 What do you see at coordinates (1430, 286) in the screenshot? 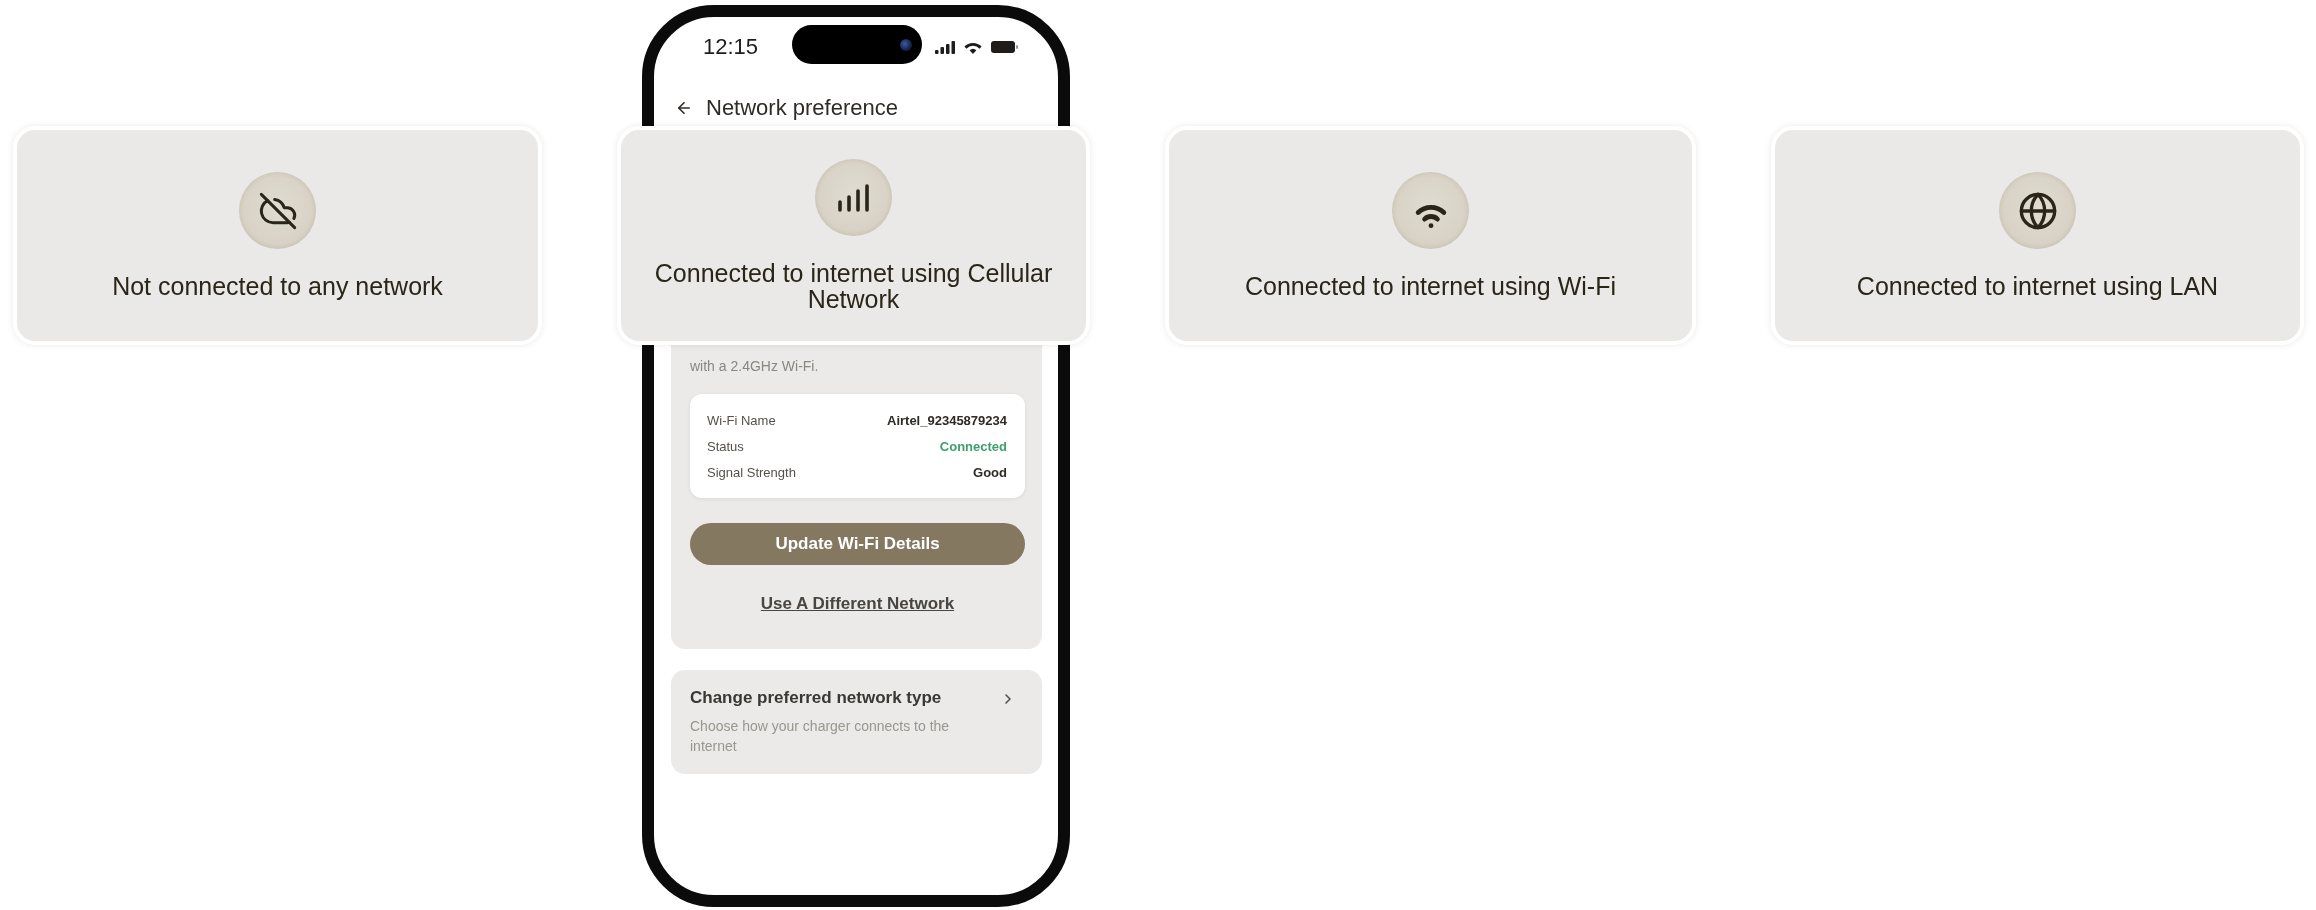
I see `status-caption: Connected to internet using Wi-Fi` at bounding box center [1430, 286].